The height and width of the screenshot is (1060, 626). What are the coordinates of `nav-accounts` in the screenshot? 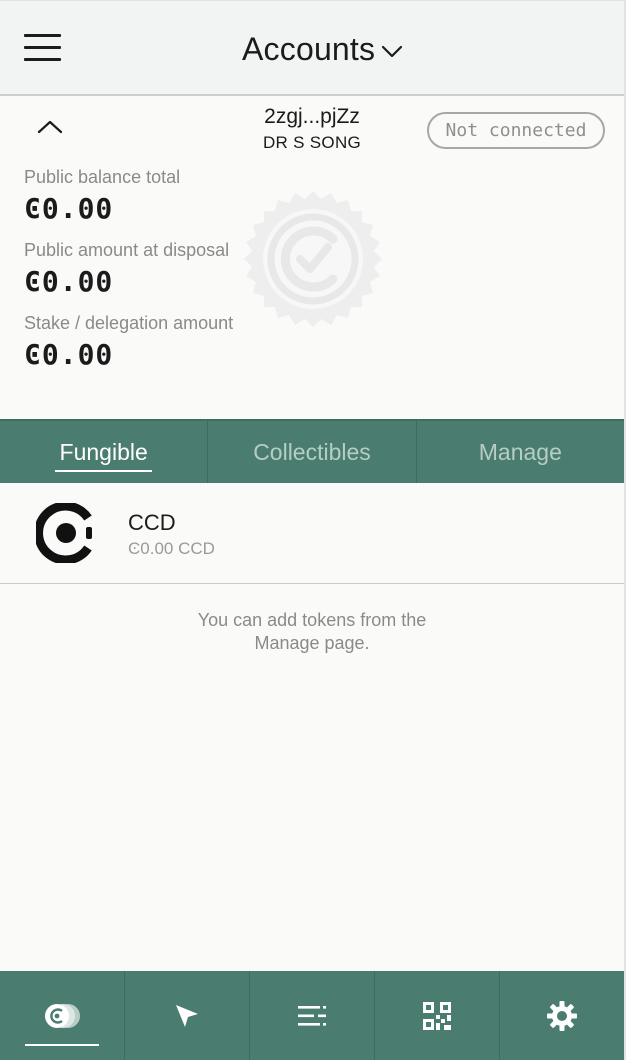 It's located at (62, 1015).